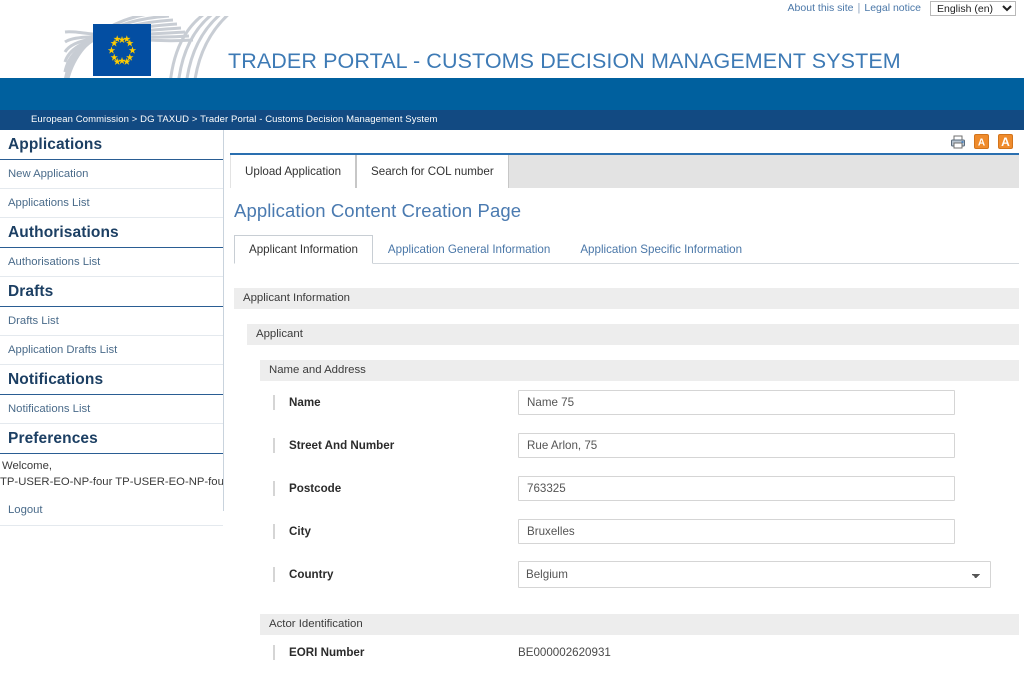  Describe the element at coordinates (111, 321) in the screenshot. I see `sidebar-item-drafts-list: Drafts List` at that location.